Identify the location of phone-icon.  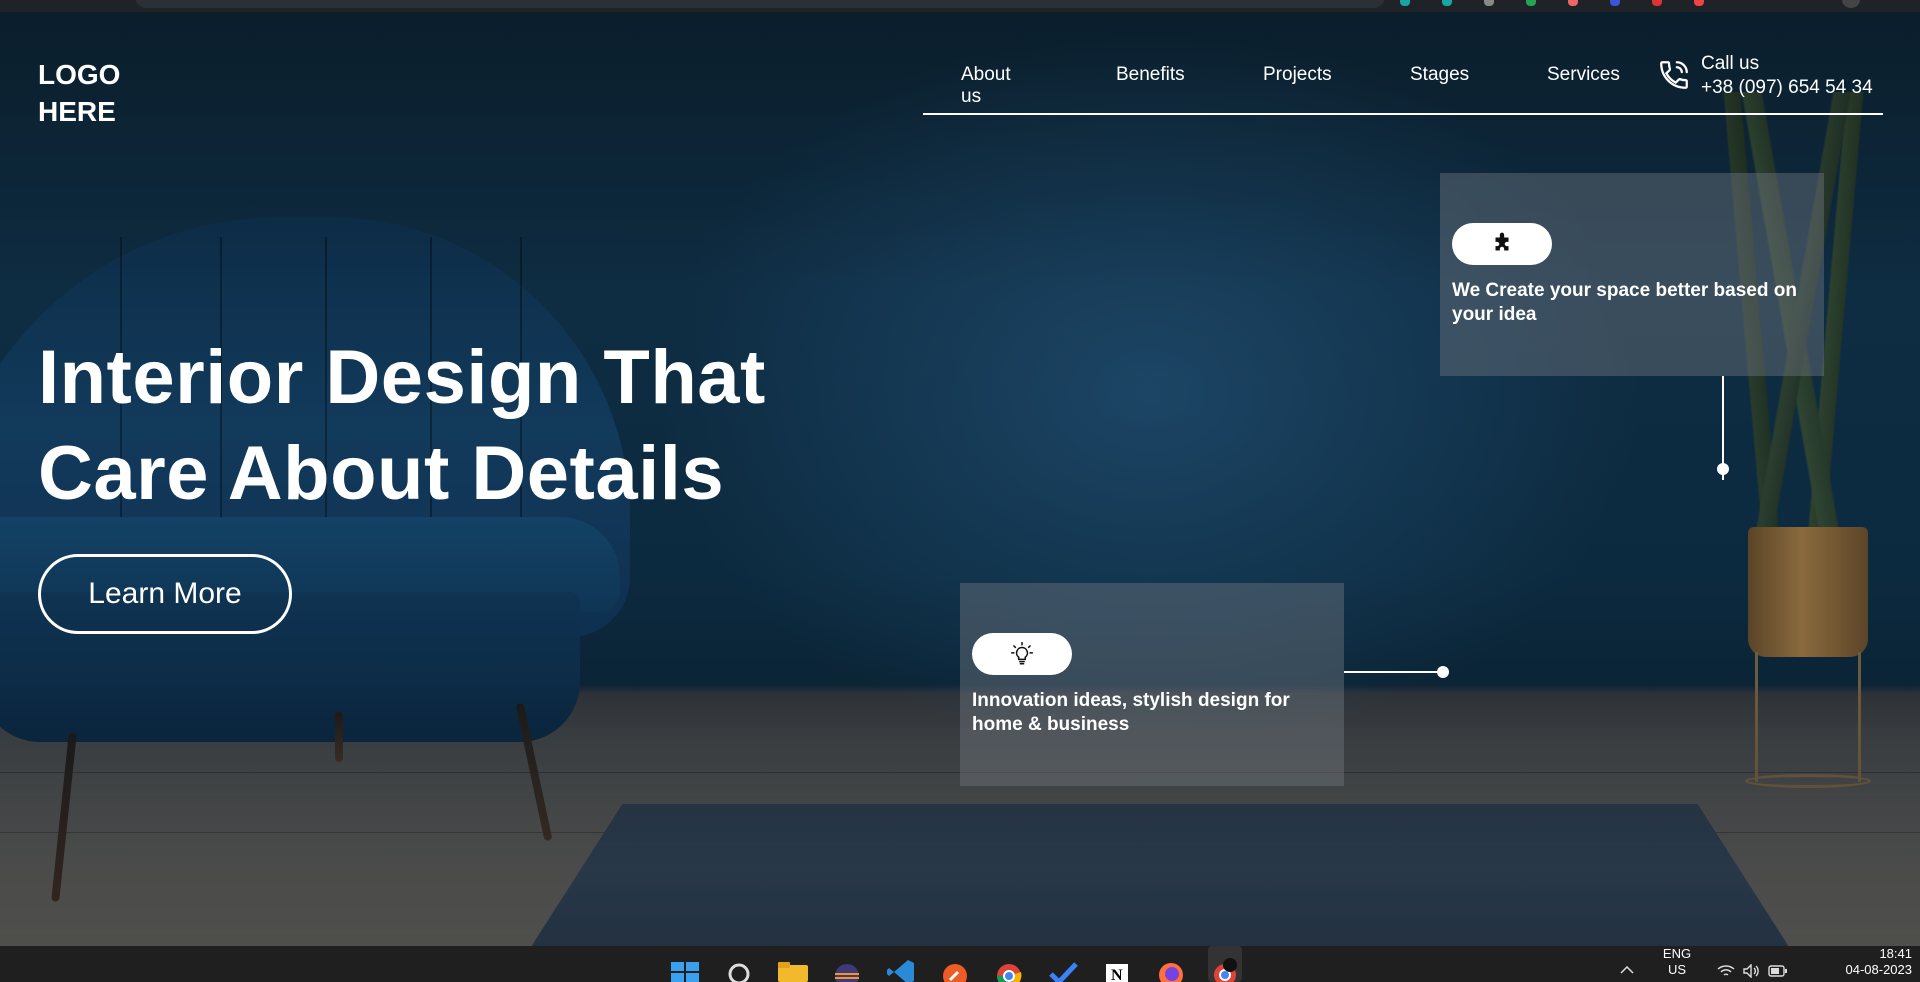
(1674, 75).